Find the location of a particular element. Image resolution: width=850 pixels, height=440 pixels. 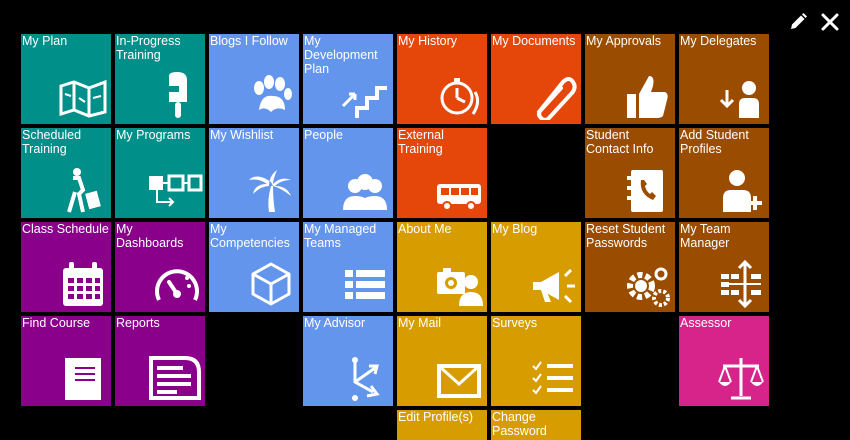

tile-my-documents: My Documents is located at coordinates (536, 79).